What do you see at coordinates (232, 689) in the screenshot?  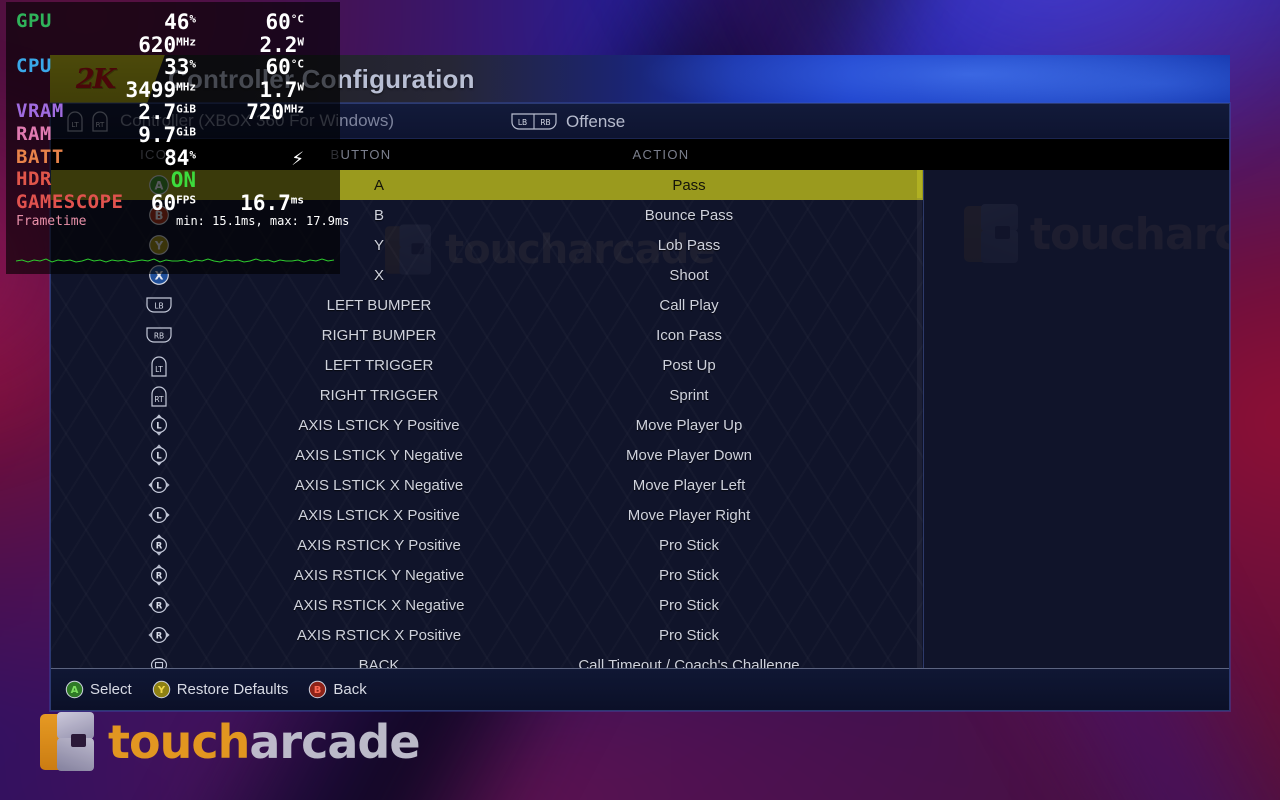 I see `action-hint-label: Restore Defaults` at bounding box center [232, 689].